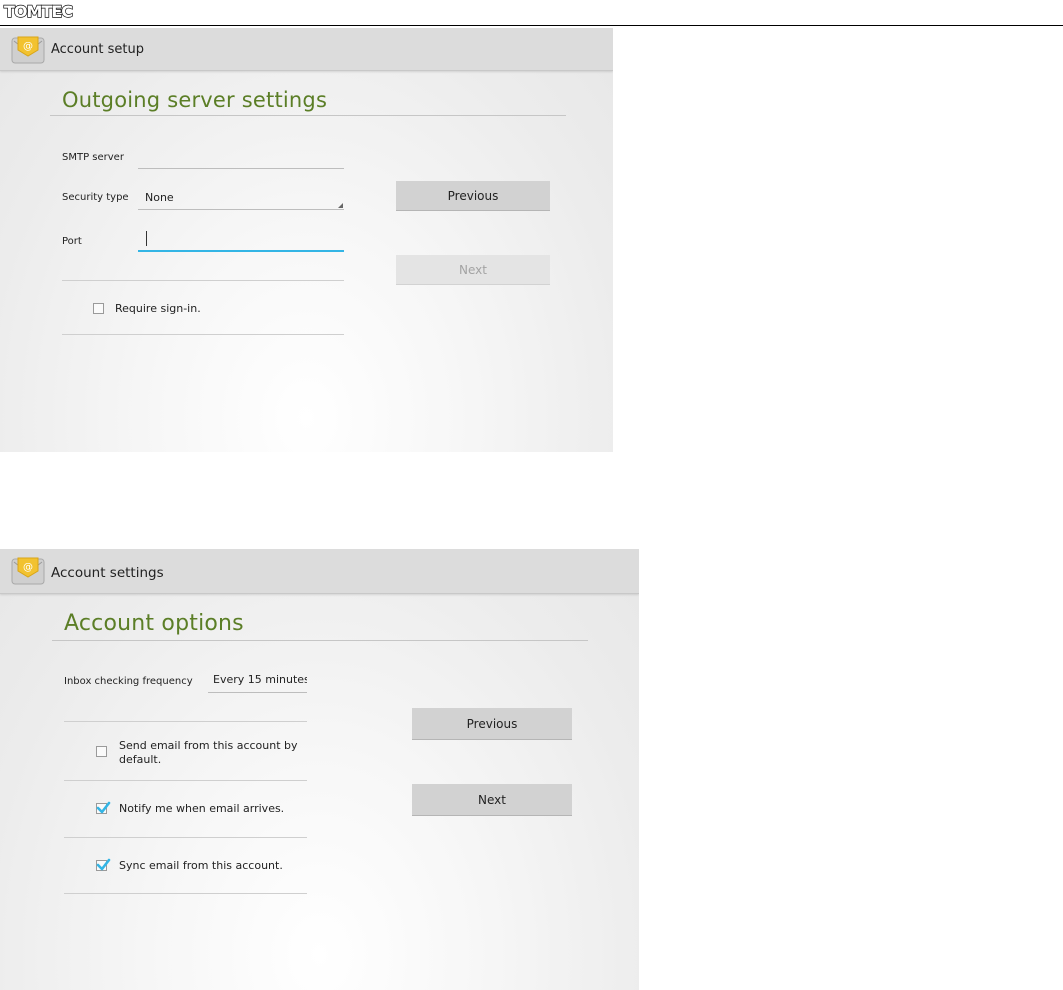 Image resolution: width=1063 pixels, height=990 pixels. I want to click on action-bar-title: Account settings, so click(107, 573).